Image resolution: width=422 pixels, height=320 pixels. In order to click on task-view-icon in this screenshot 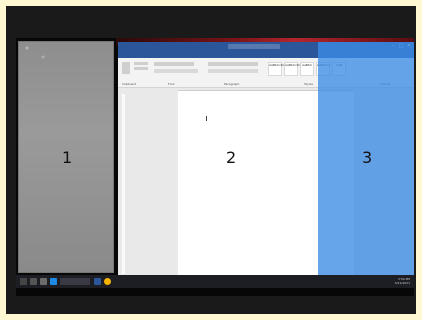, I will do `click(33, 281)`.